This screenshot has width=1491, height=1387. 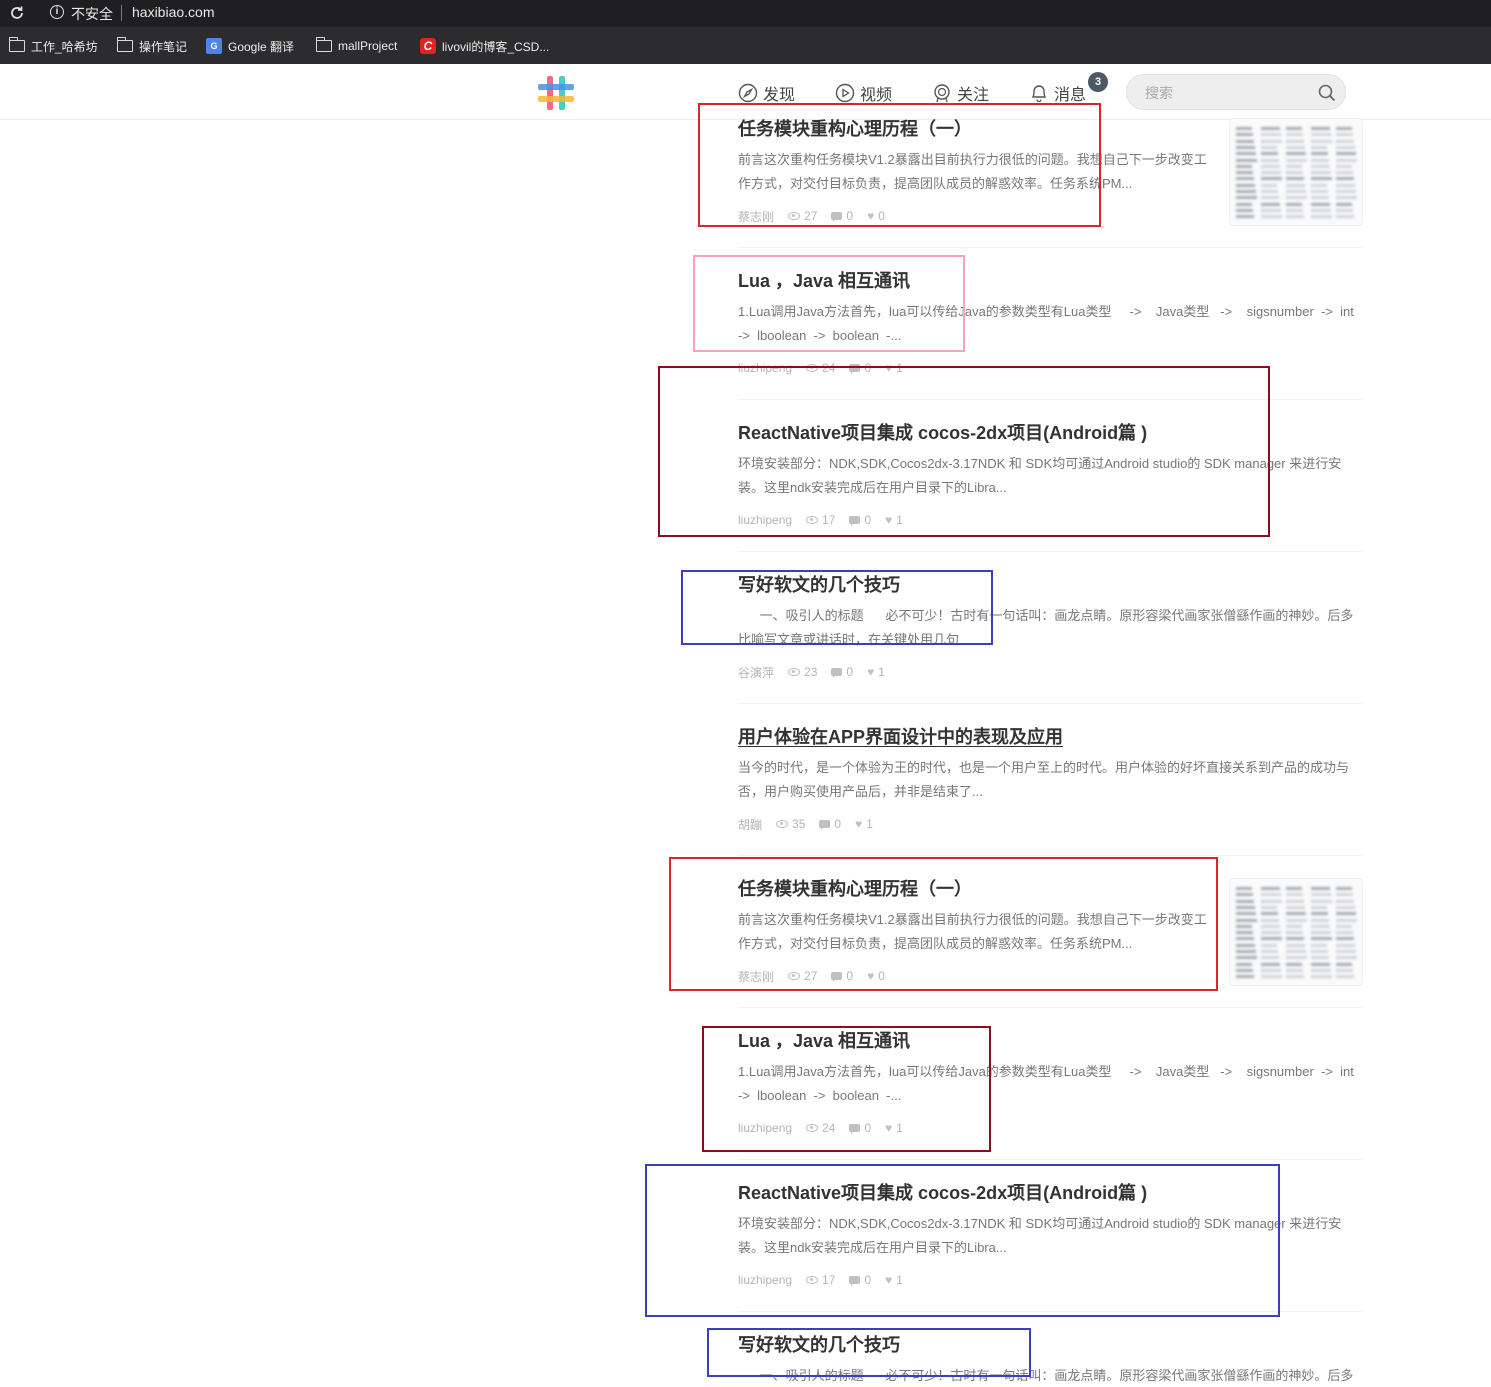 I want to click on nav-discover: 发现, so click(x=766, y=93).